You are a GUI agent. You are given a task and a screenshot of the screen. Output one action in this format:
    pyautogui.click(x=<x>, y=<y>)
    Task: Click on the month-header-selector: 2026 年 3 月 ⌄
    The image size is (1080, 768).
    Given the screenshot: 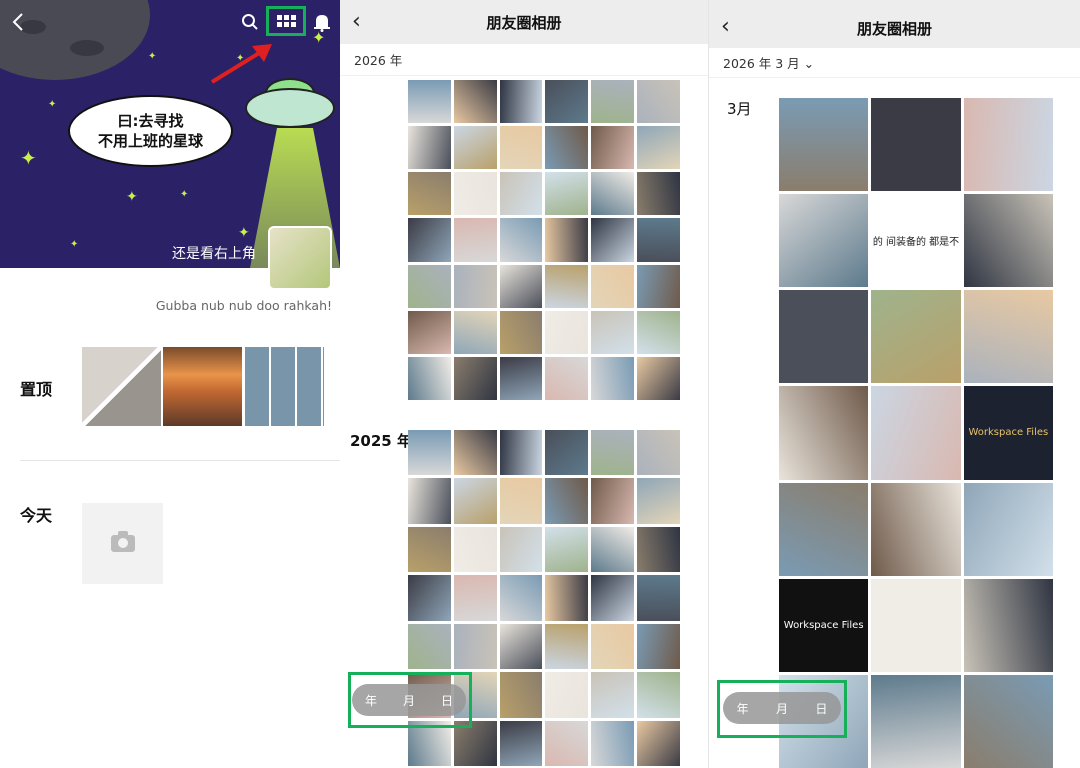 What is the action you would take?
    pyautogui.click(x=894, y=63)
    